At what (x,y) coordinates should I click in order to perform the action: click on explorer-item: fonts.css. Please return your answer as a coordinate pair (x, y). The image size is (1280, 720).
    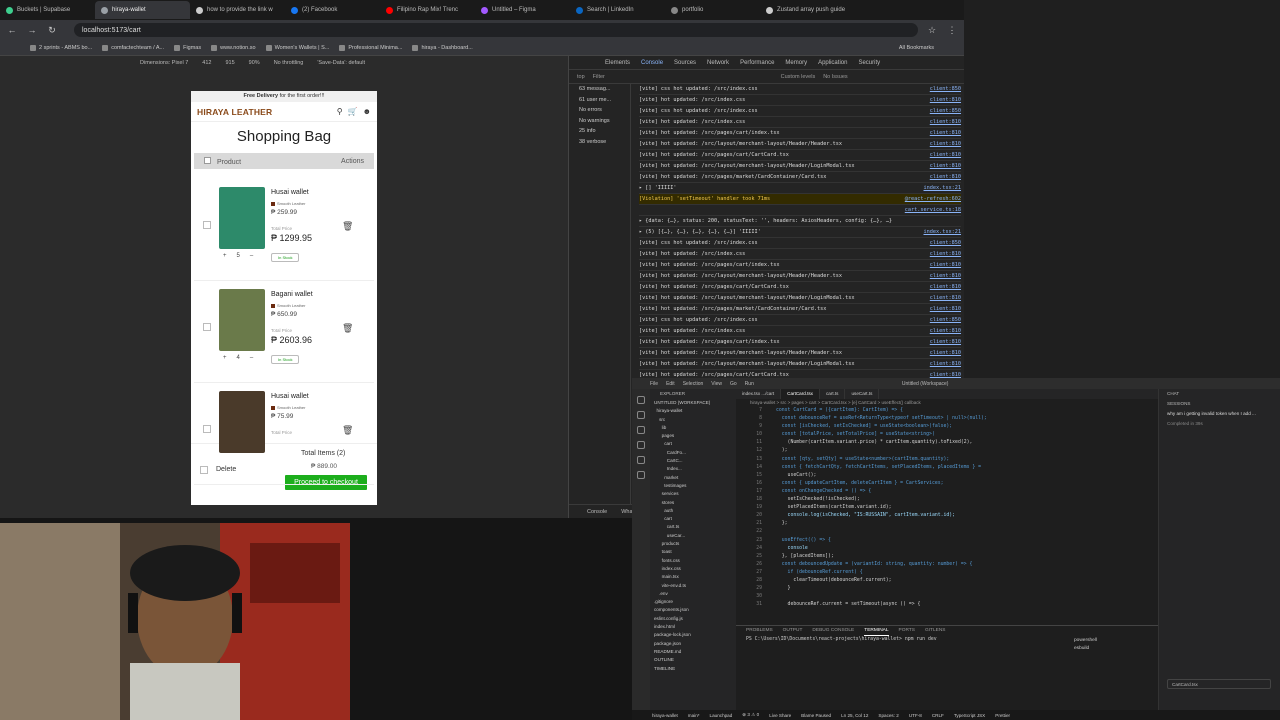
    Looking at the image, I should click on (693, 561).